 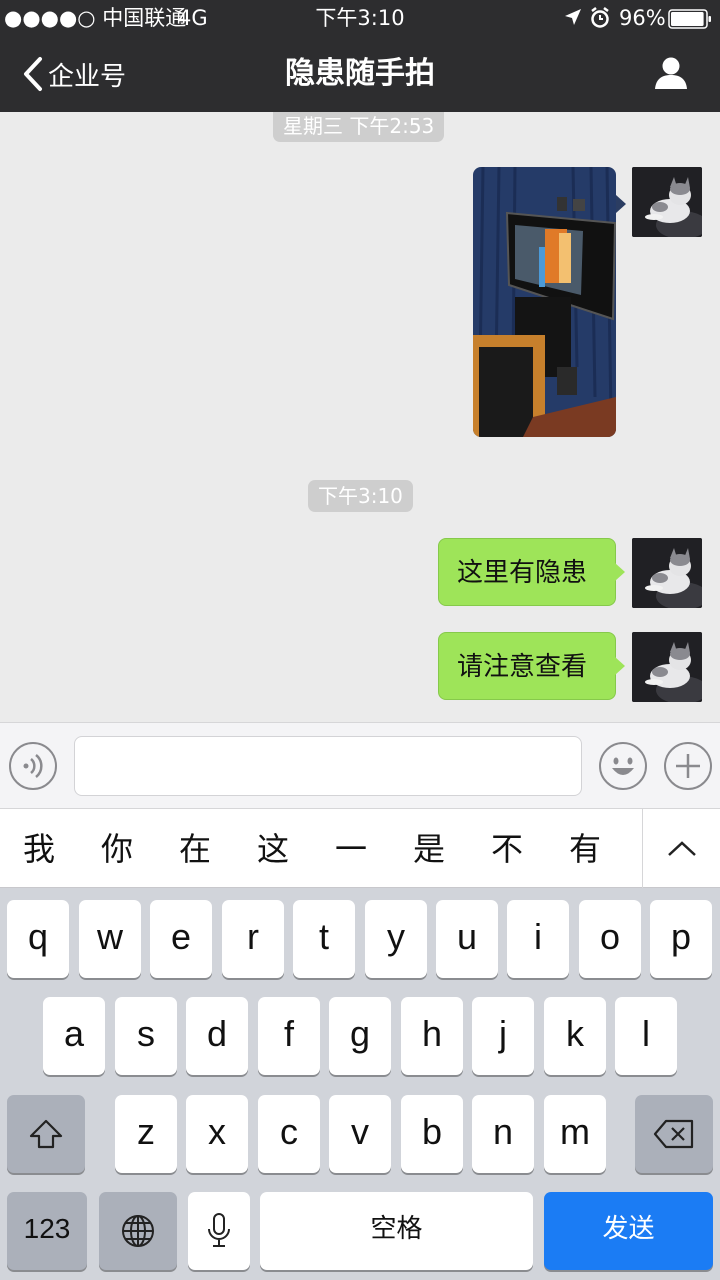 What do you see at coordinates (360, 496) in the screenshot?
I see `timestamp: 下午3:10` at bounding box center [360, 496].